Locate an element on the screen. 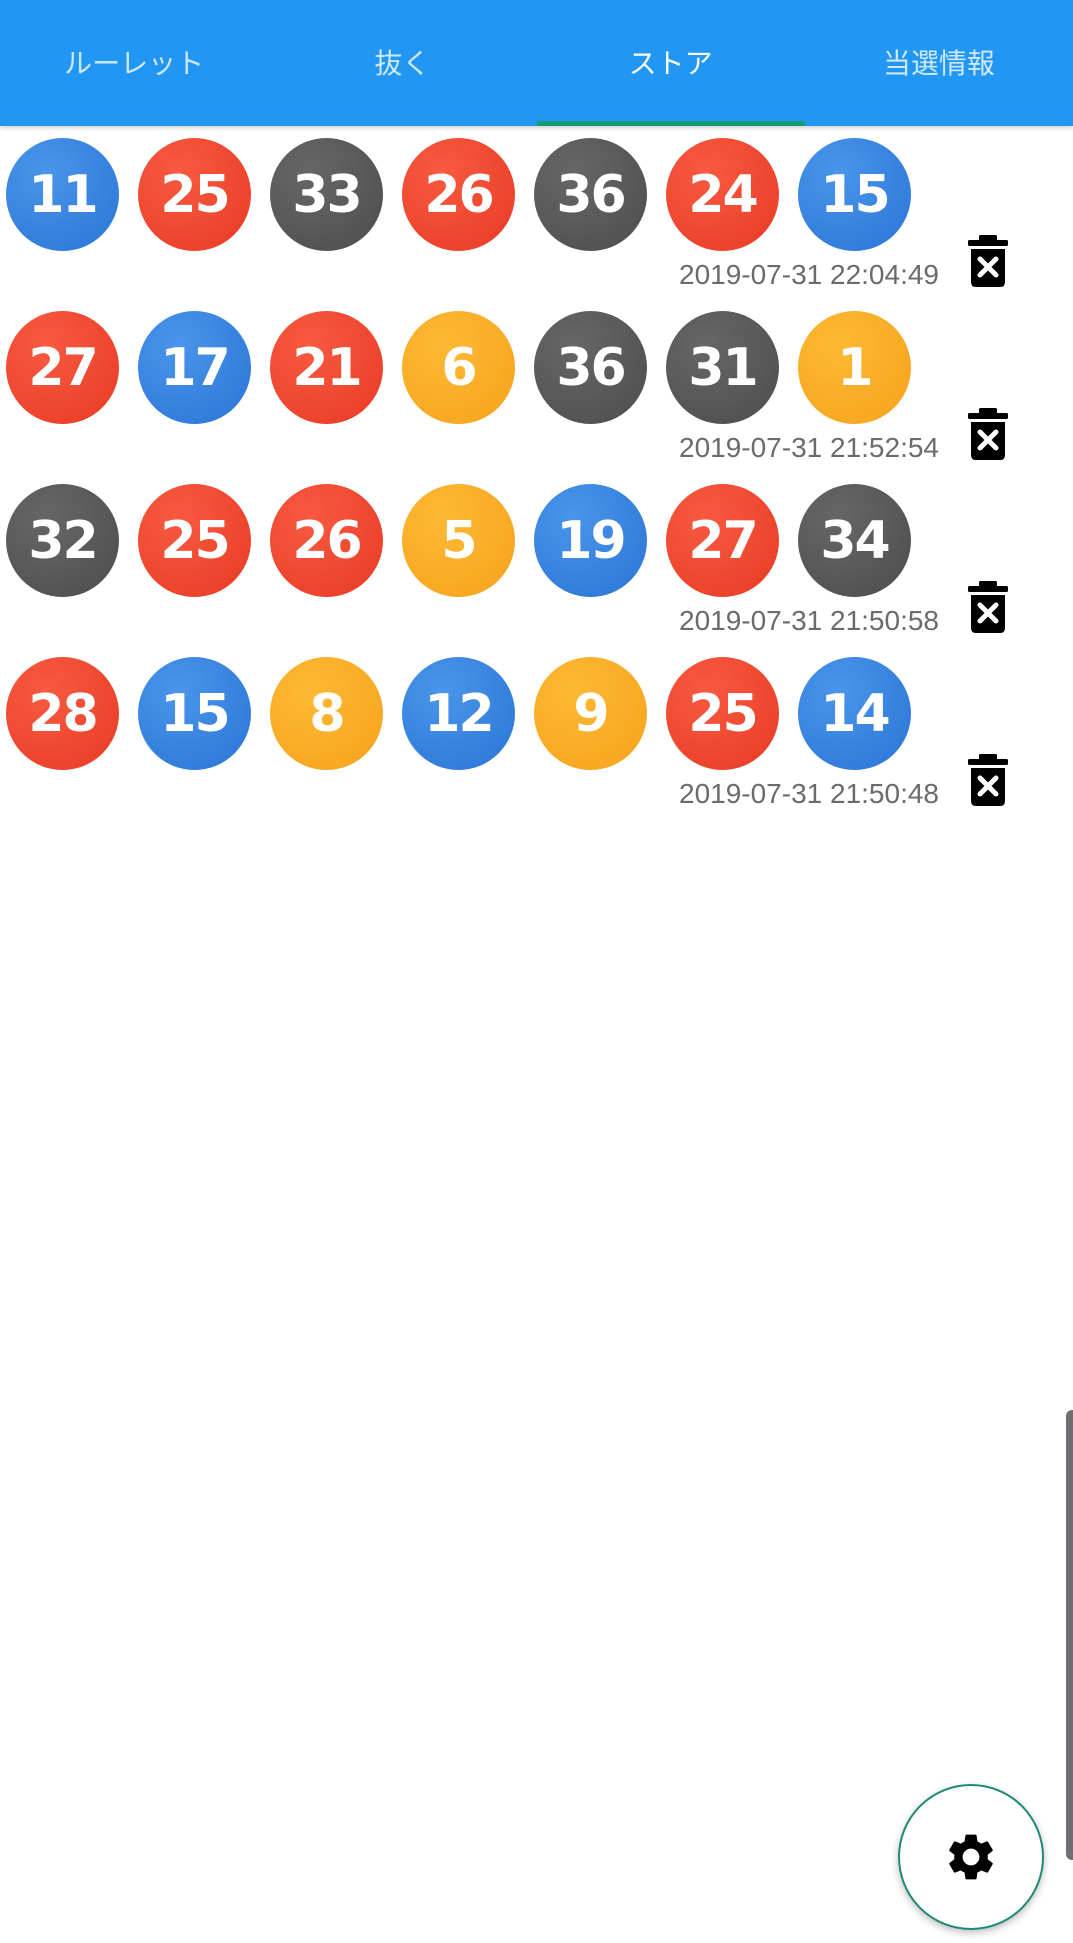 The height and width of the screenshot is (1943, 1073). app-bar: ルーレット 抜く ストア 当選情報 is located at coordinates (536, 63).